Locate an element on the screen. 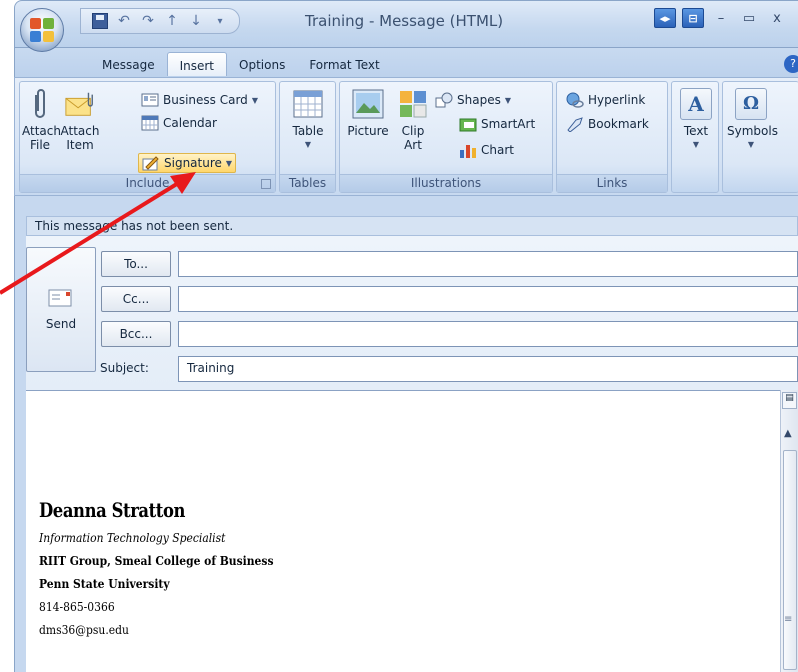 The height and width of the screenshot is (672, 798). next-item-button: ↓ is located at coordinates (196, 21).